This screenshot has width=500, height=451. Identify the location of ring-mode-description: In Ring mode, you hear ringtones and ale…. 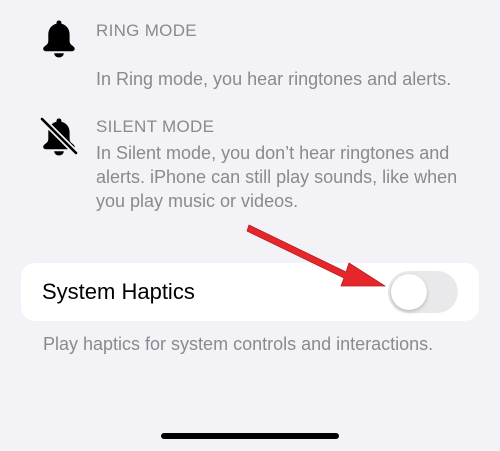
(274, 79).